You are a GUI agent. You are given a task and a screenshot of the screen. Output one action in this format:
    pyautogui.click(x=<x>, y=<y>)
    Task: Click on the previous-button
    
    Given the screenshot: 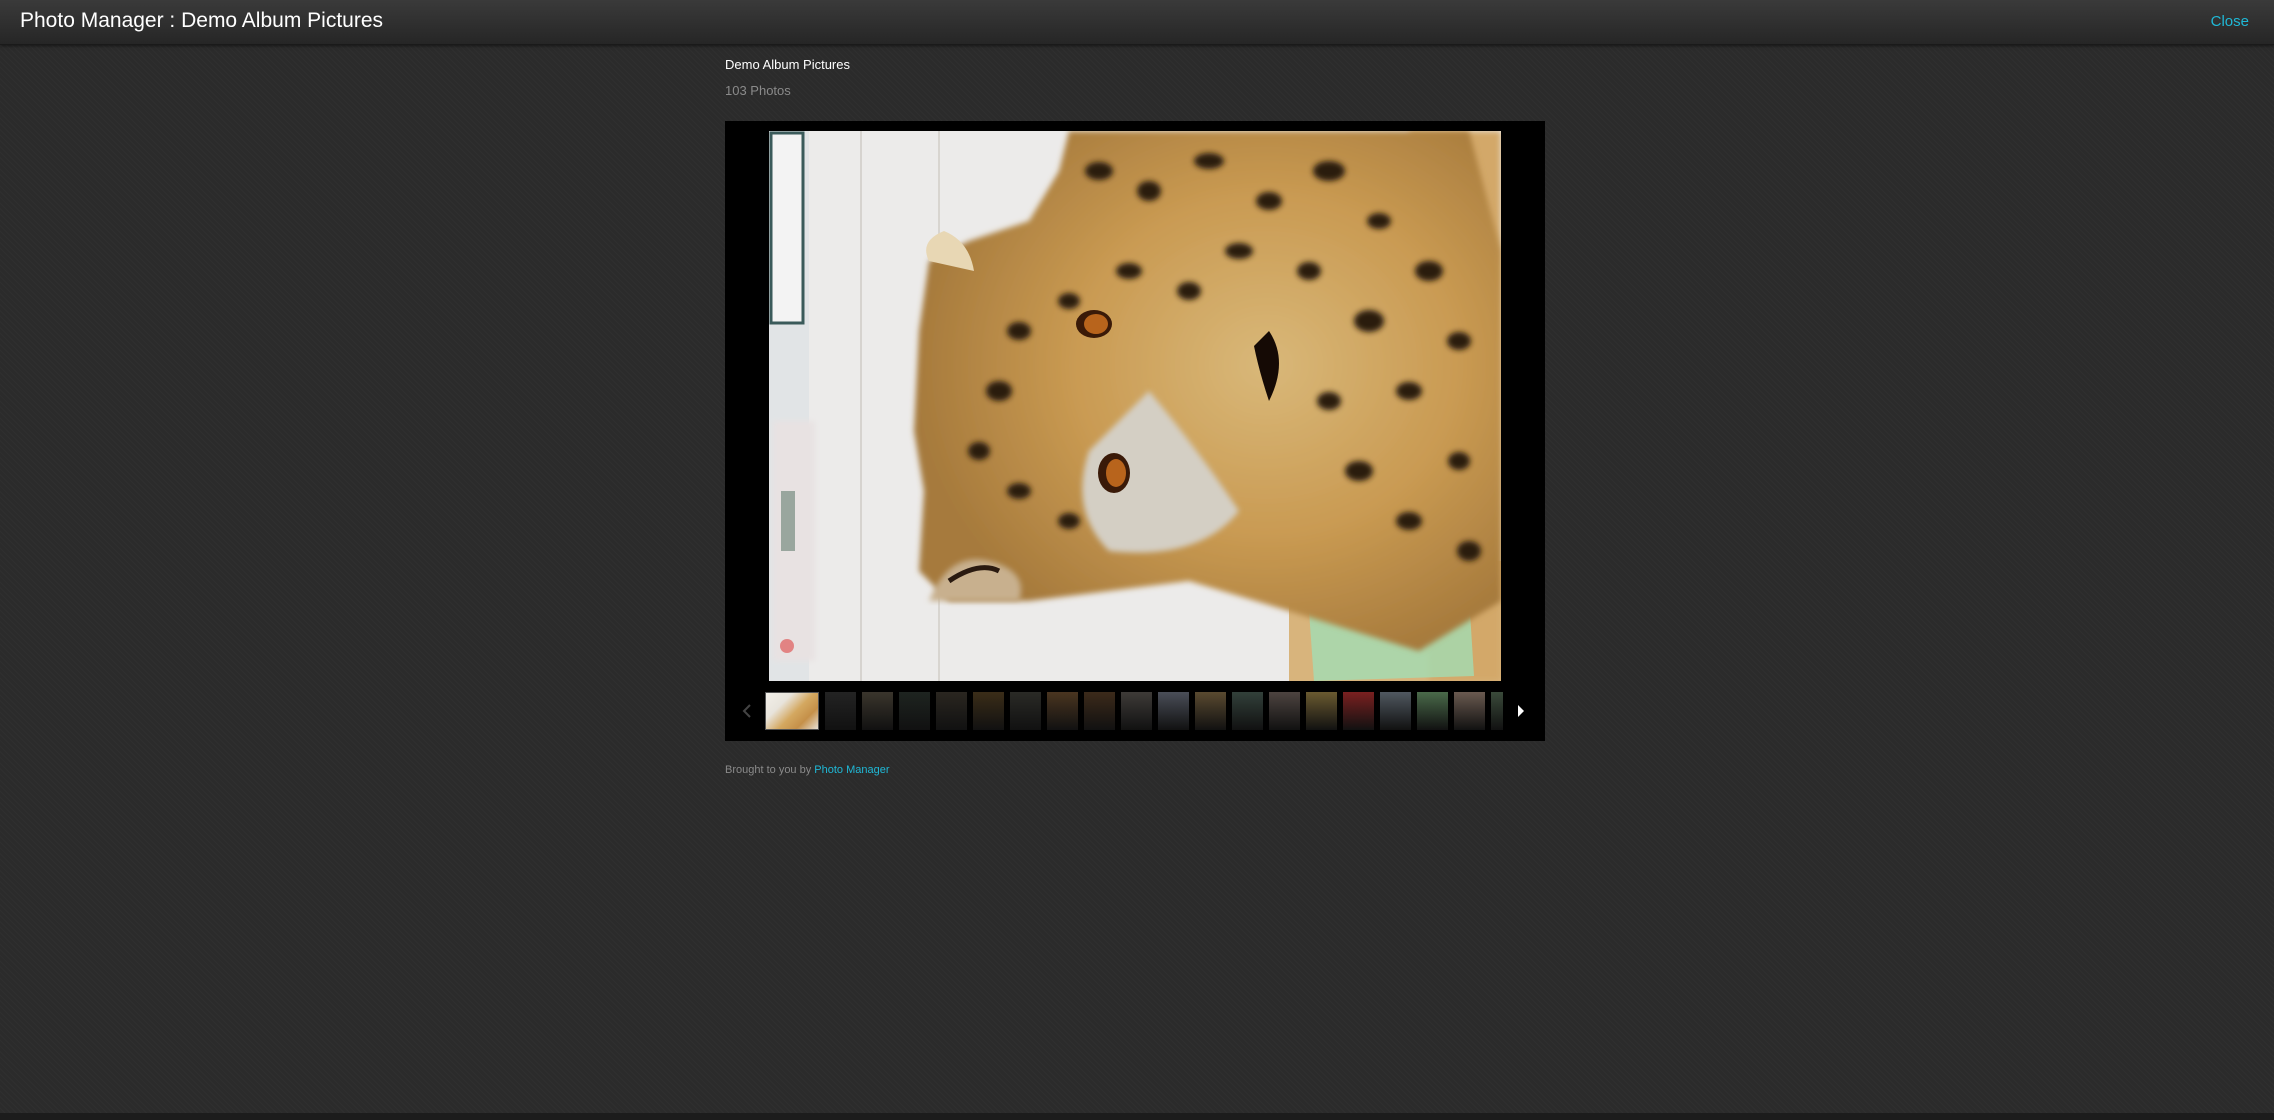 What is the action you would take?
    pyautogui.click(x=747, y=711)
    